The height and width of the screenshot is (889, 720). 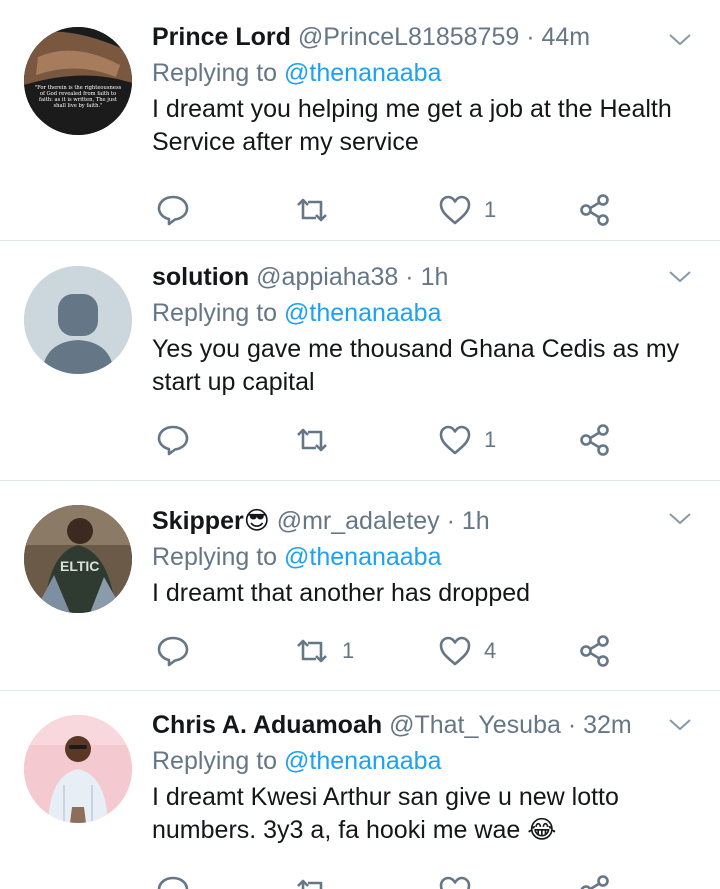 What do you see at coordinates (200, 277) in the screenshot?
I see `display-name: solution` at bounding box center [200, 277].